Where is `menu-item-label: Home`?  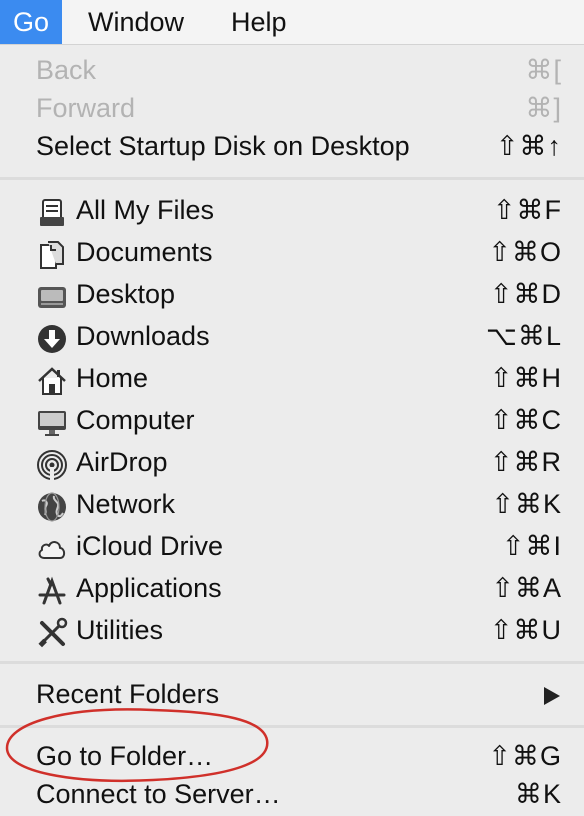 menu-item-label: Home is located at coordinates (112, 378).